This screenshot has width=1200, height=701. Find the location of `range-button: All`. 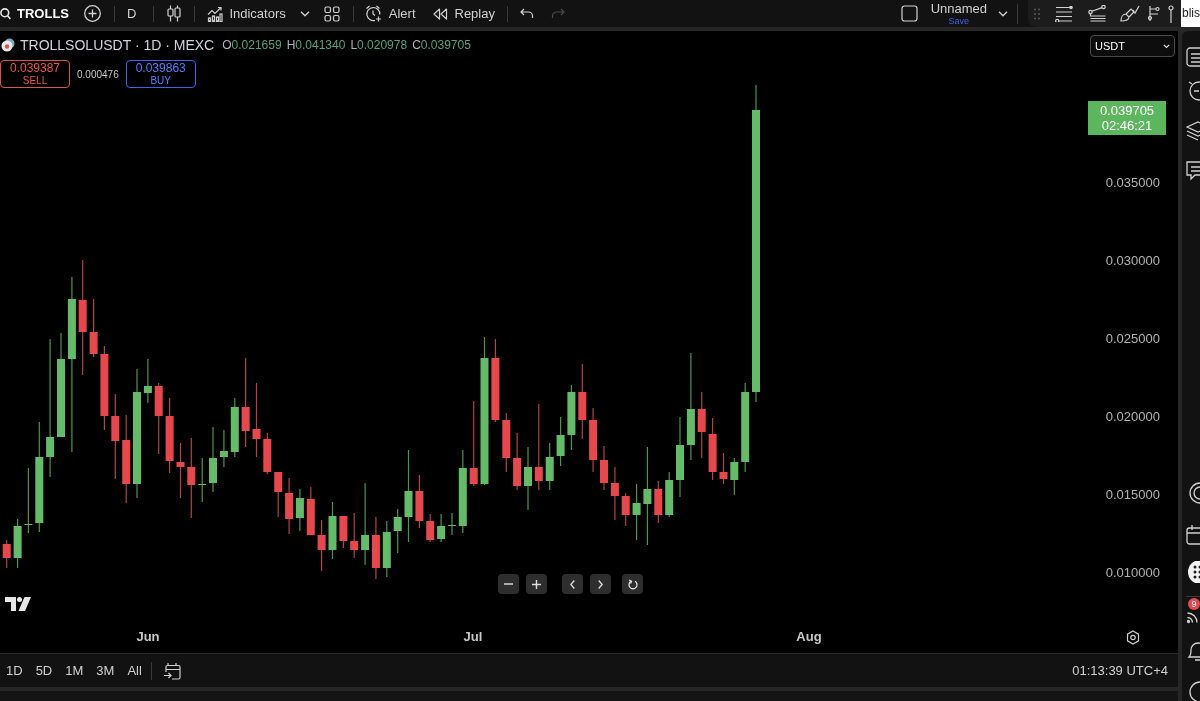

range-button: All is located at coordinates (134, 670).